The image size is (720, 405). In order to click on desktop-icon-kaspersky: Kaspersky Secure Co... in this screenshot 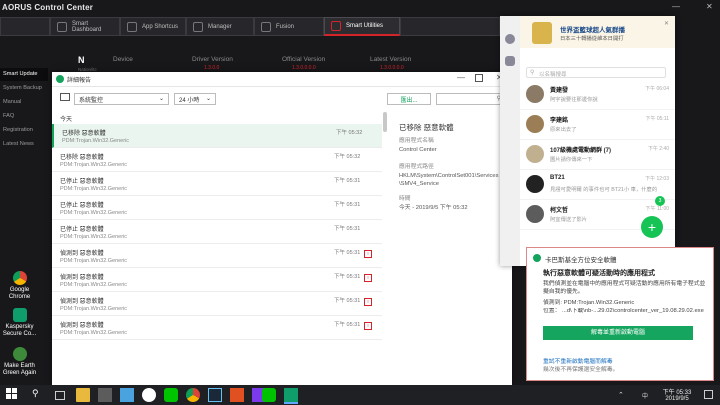, I will do `click(19, 323)`.